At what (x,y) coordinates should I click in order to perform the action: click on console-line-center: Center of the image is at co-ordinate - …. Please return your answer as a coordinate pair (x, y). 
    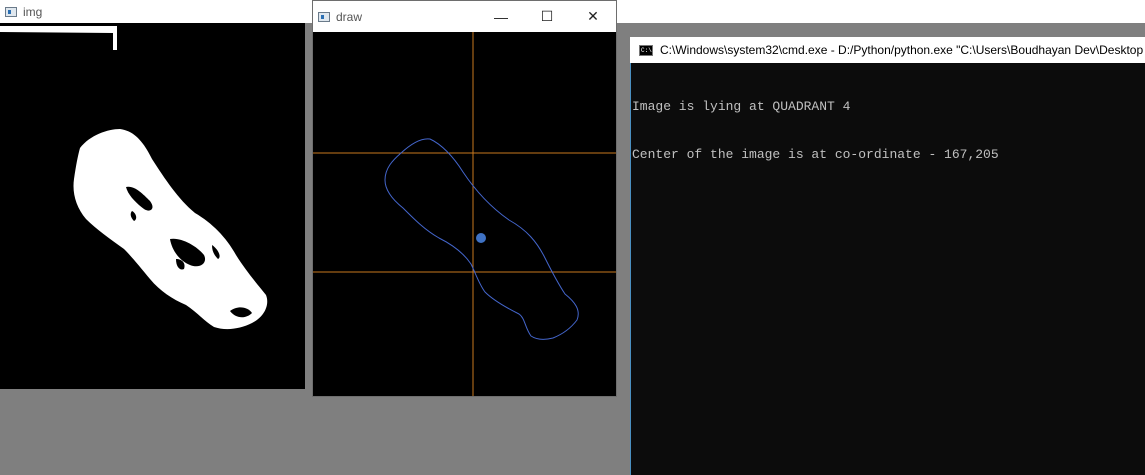
    Looking at the image, I should click on (815, 154).